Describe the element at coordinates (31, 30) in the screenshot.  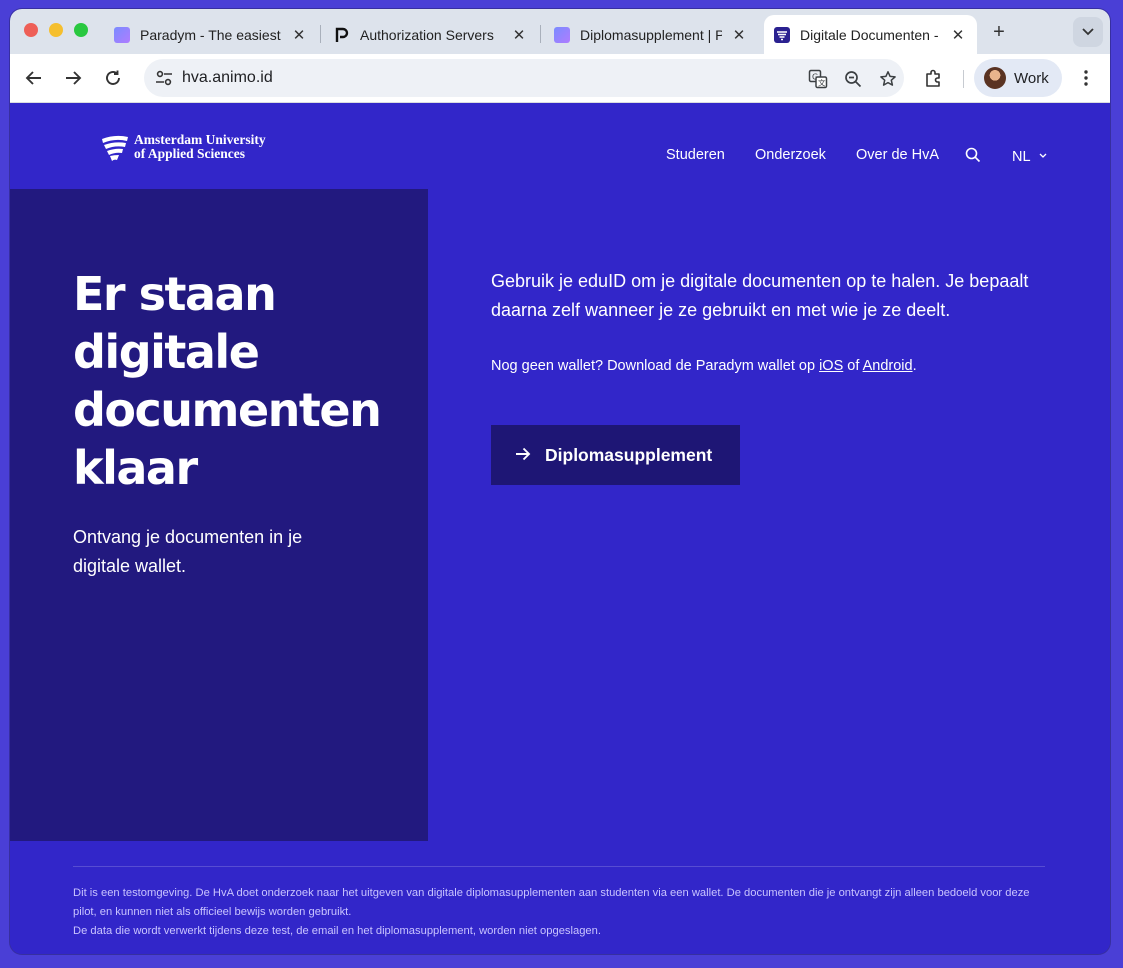
I see `close-window-button` at that location.